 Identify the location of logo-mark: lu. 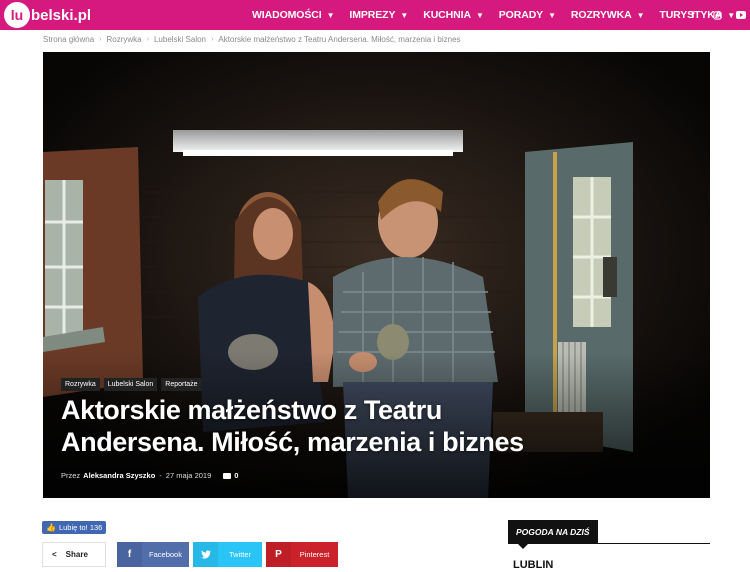
(17, 15).